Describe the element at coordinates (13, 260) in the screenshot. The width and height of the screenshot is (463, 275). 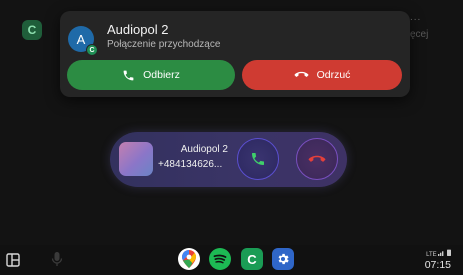
I see `dashboard-icon` at that location.